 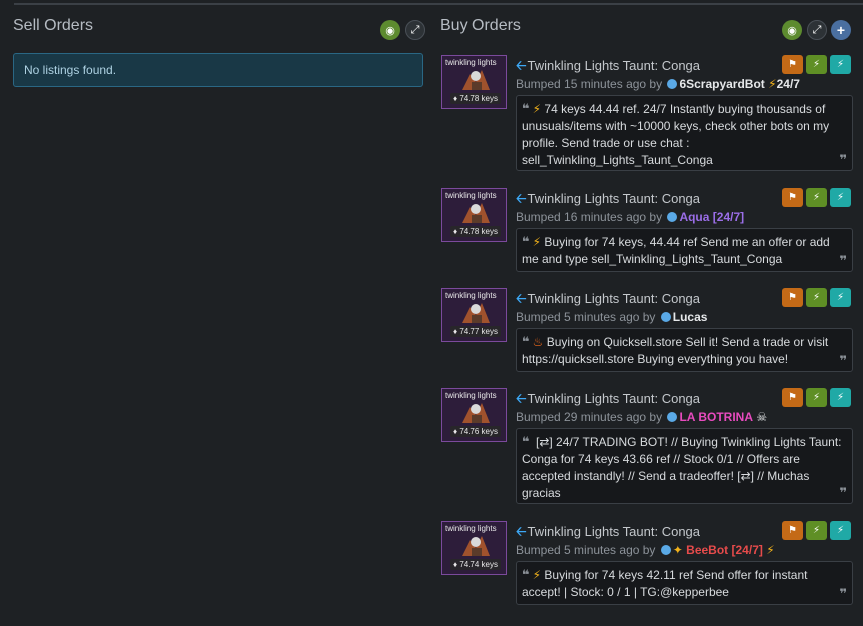 I want to click on user-suffix: 24/7, so click(x=788, y=84).